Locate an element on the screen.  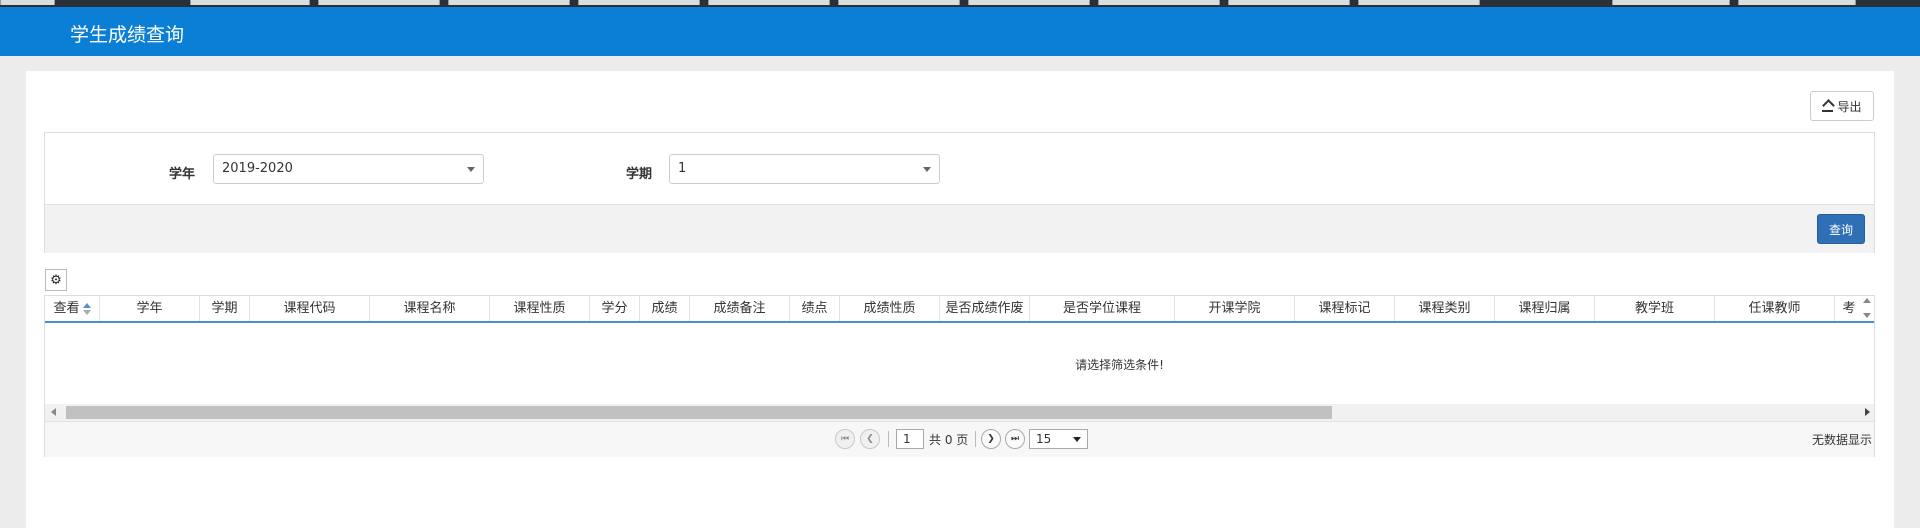
column-header: 成绩性质 is located at coordinates (890, 308).